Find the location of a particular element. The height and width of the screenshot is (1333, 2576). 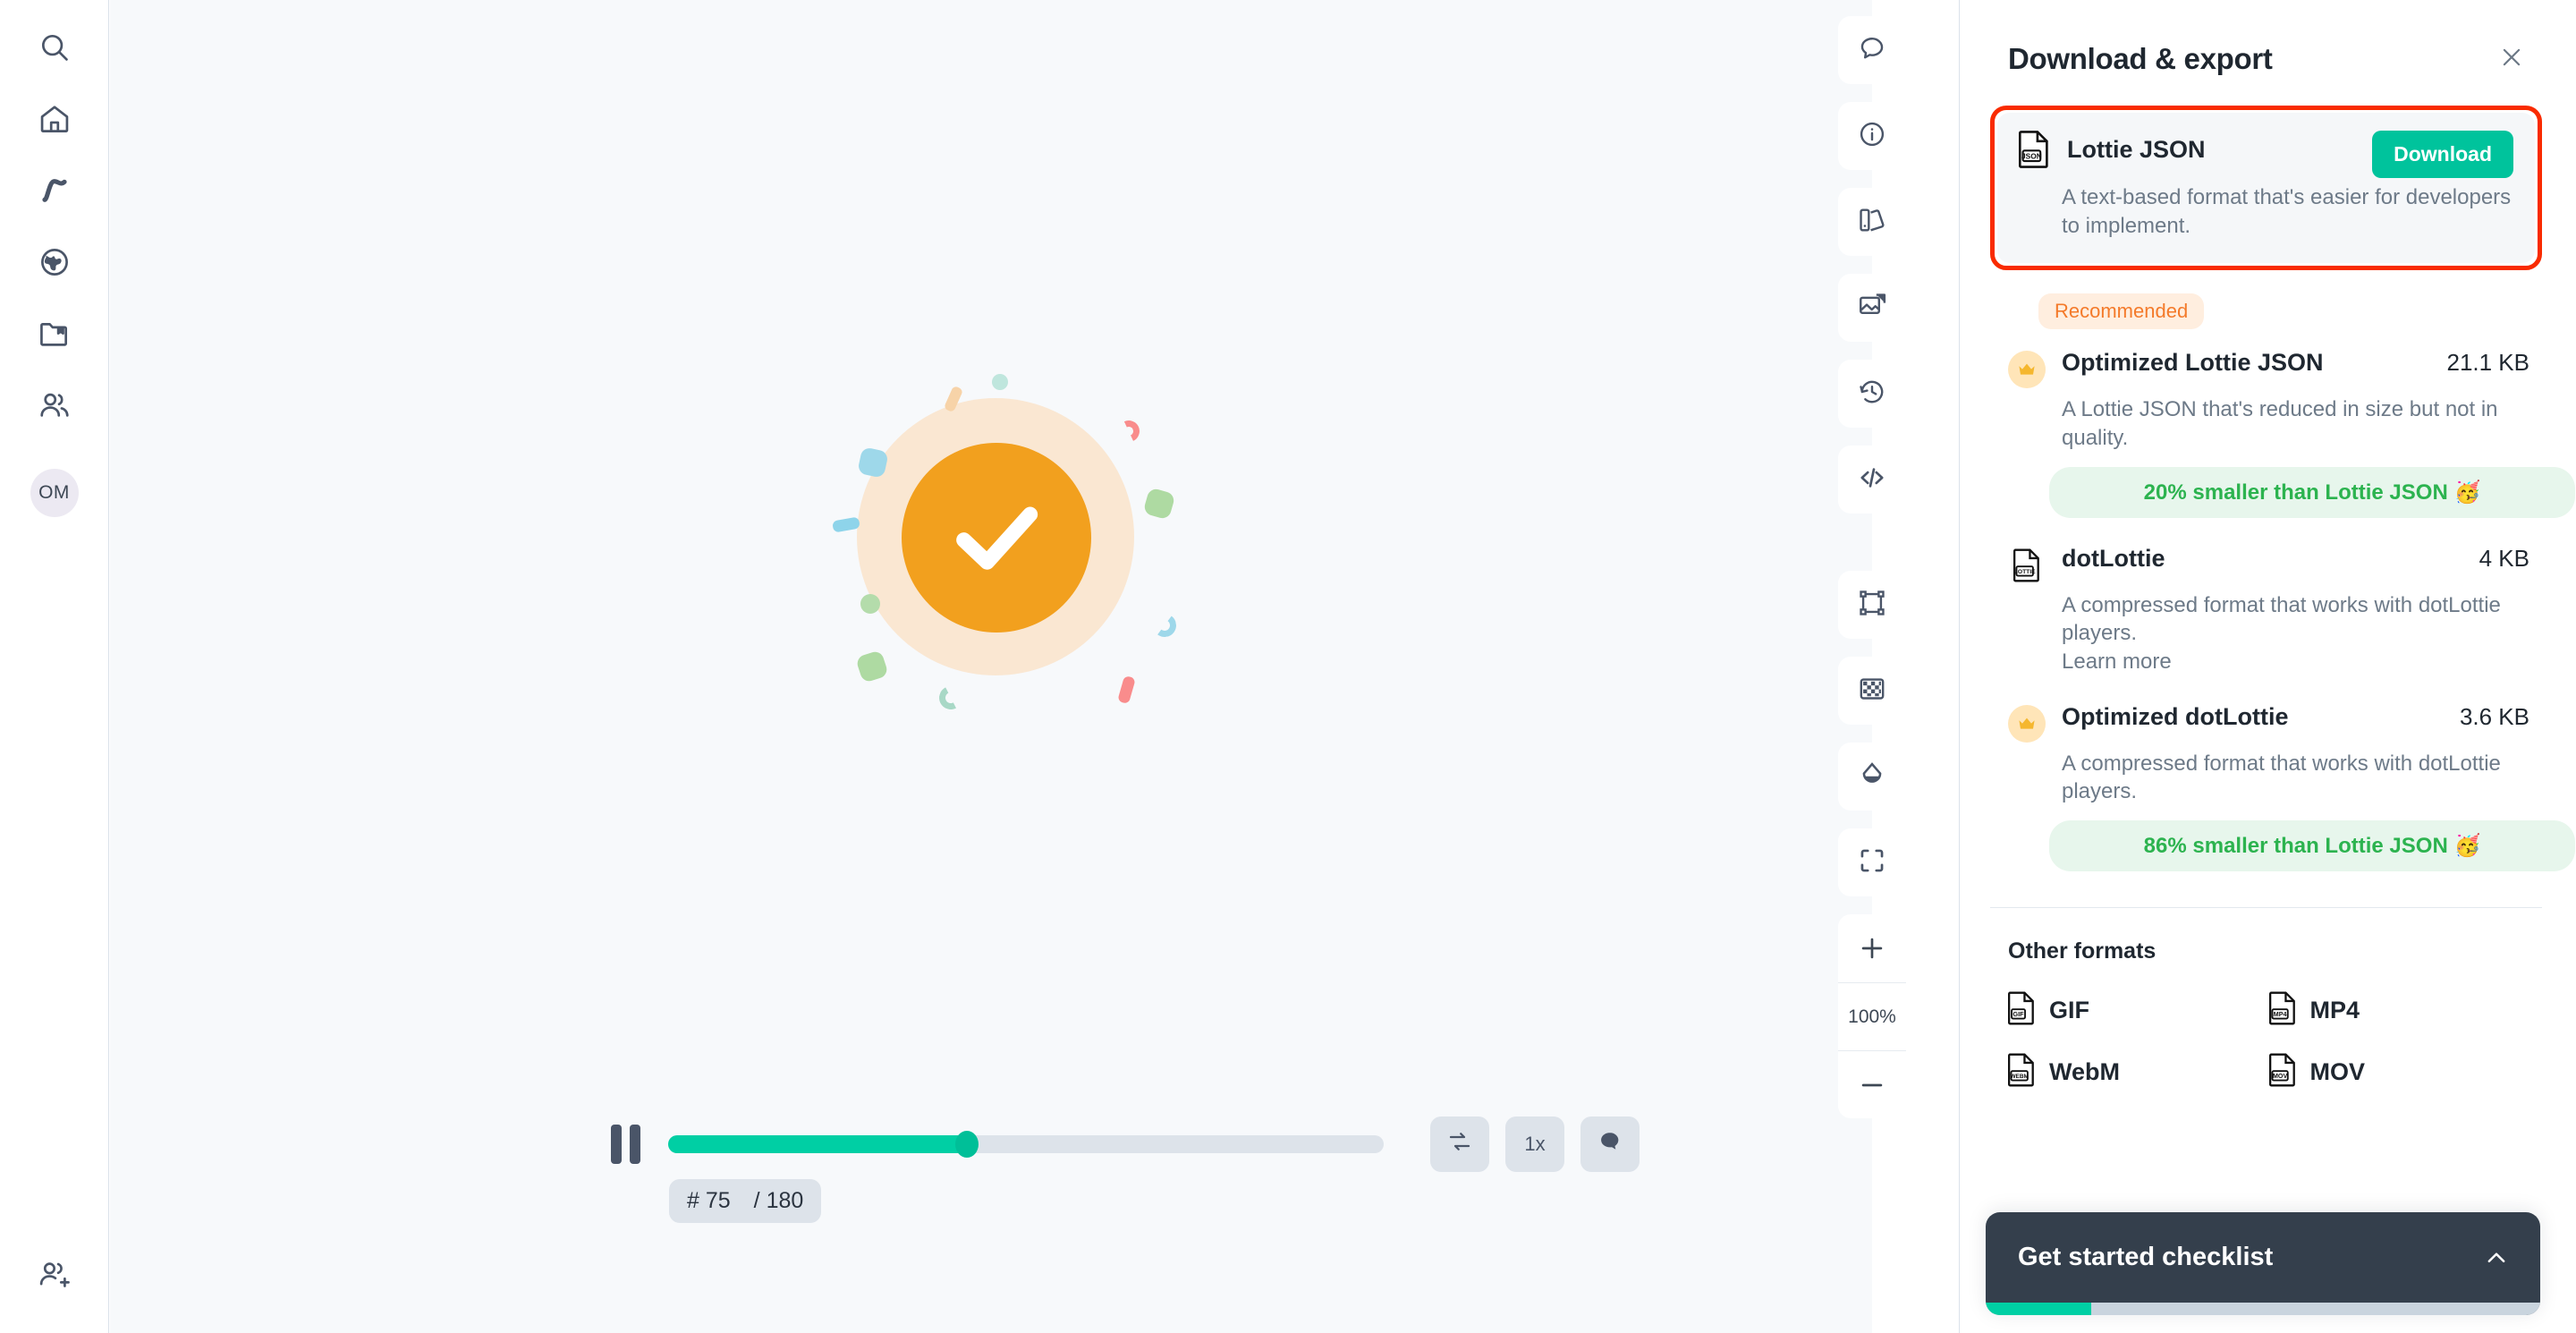

close-button is located at coordinates (2511, 59).